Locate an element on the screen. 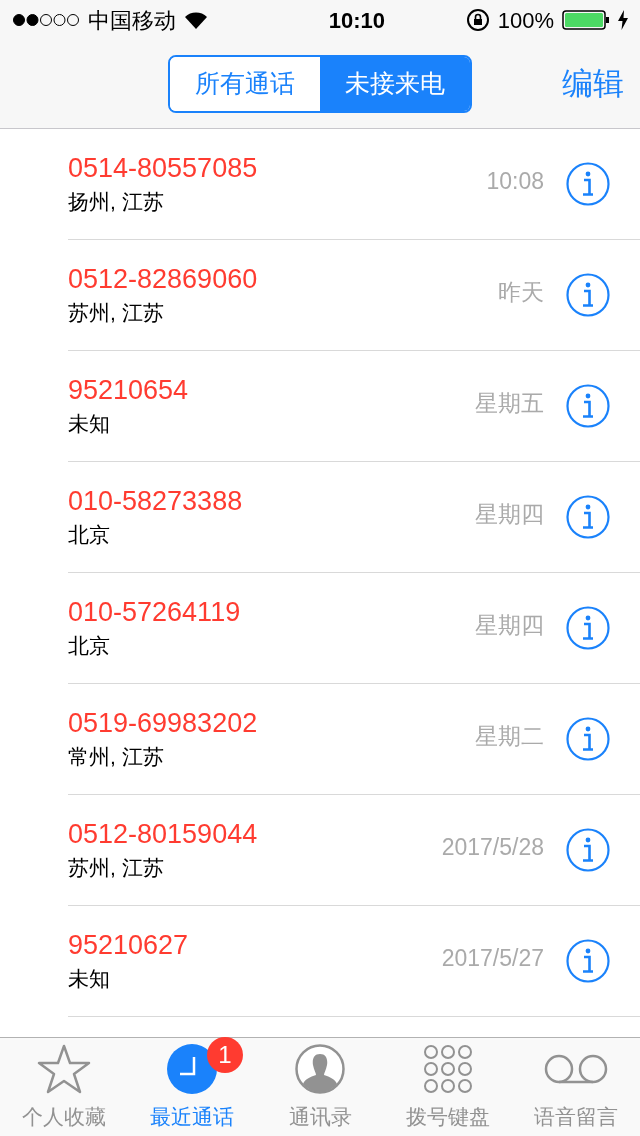  phone-number: 0514-80557085 is located at coordinates (163, 168).